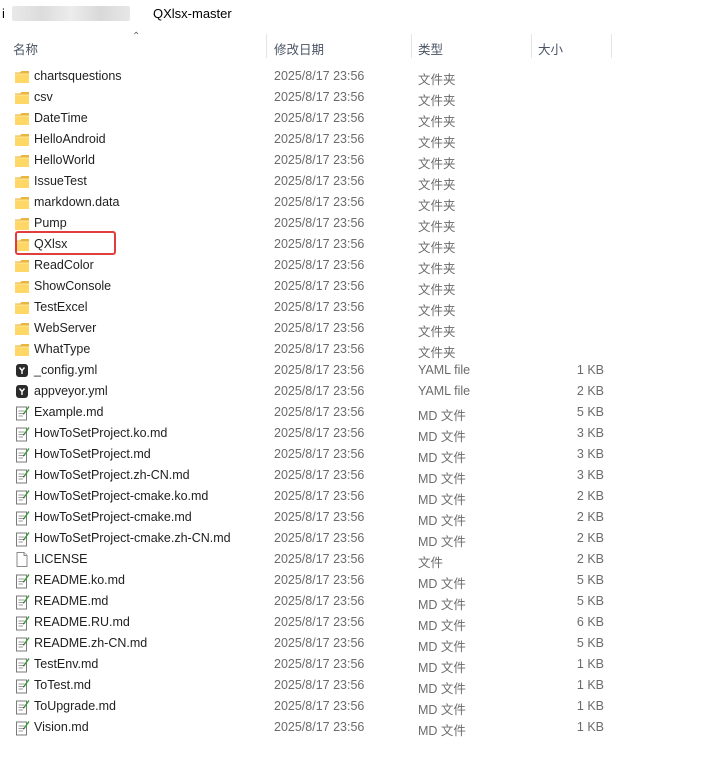 This screenshot has height=759, width=715. I want to click on file-name: HowToSetProject-cmake.ko.md, so click(121, 496).